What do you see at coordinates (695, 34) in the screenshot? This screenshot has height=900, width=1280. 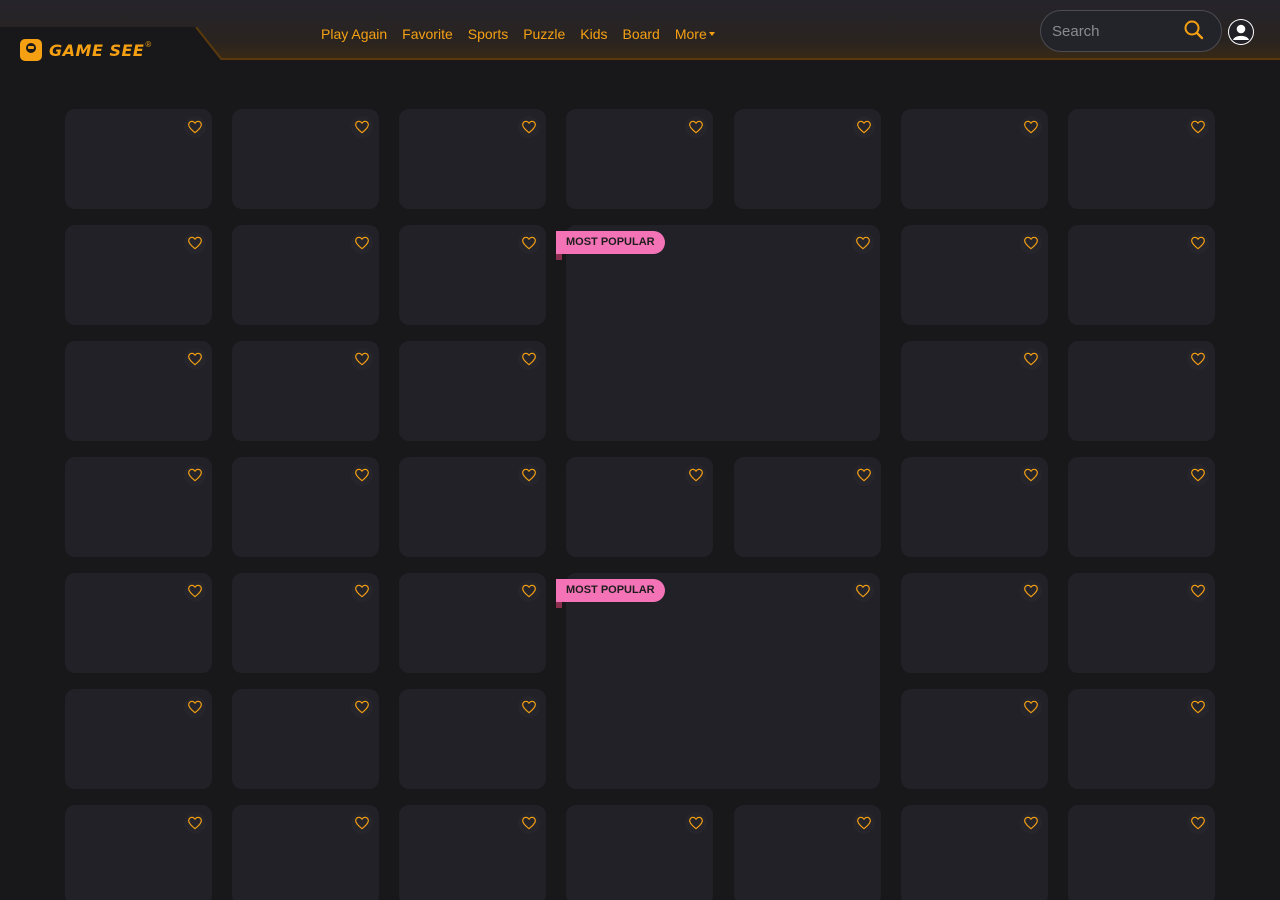 I see `nav-more-dropdown: More` at bounding box center [695, 34].